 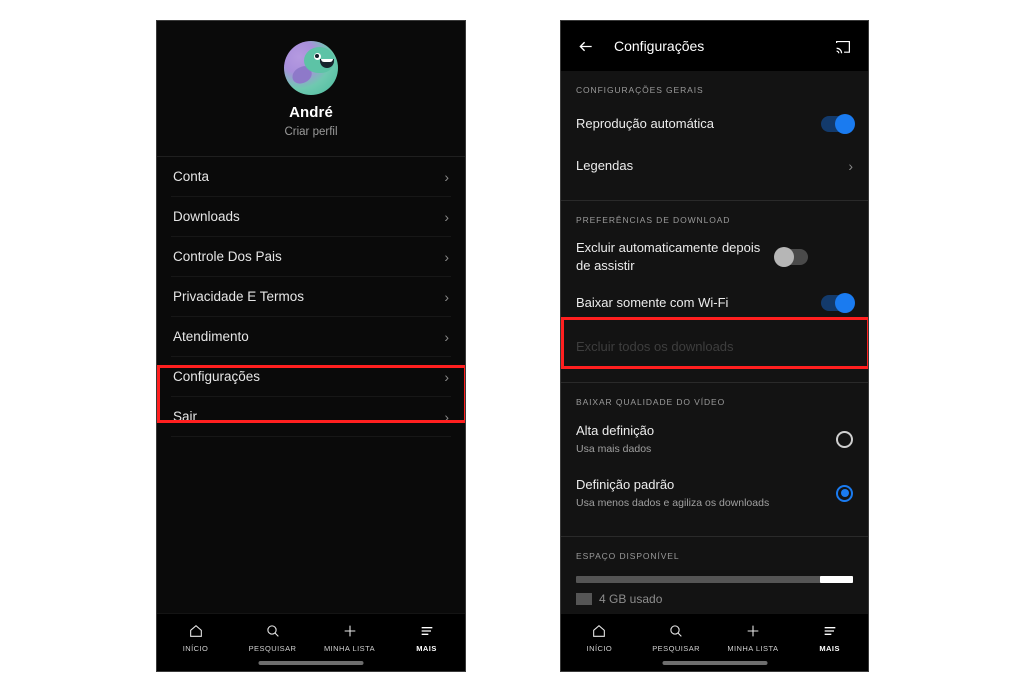 I want to click on row-alta-definicao: Alta definição Usa mais dados, so click(x=714, y=439).